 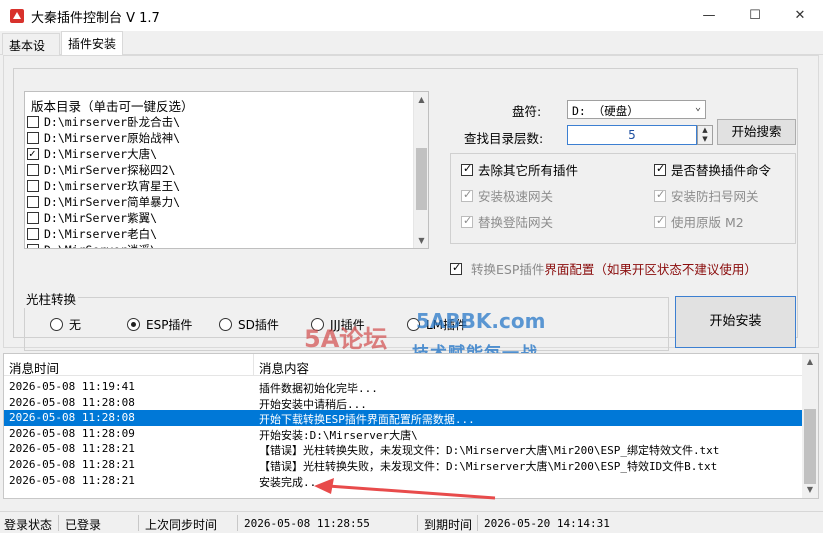 I want to click on close-button: ✕, so click(x=800, y=15).